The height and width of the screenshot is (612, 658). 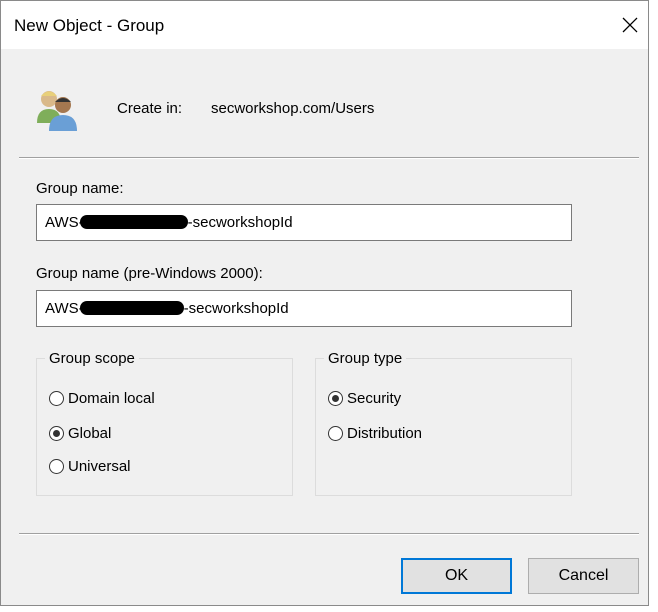 What do you see at coordinates (443, 423) in the screenshot?
I see `group-type-box: Group type Security Distribution` at bounding box center [443, 423].